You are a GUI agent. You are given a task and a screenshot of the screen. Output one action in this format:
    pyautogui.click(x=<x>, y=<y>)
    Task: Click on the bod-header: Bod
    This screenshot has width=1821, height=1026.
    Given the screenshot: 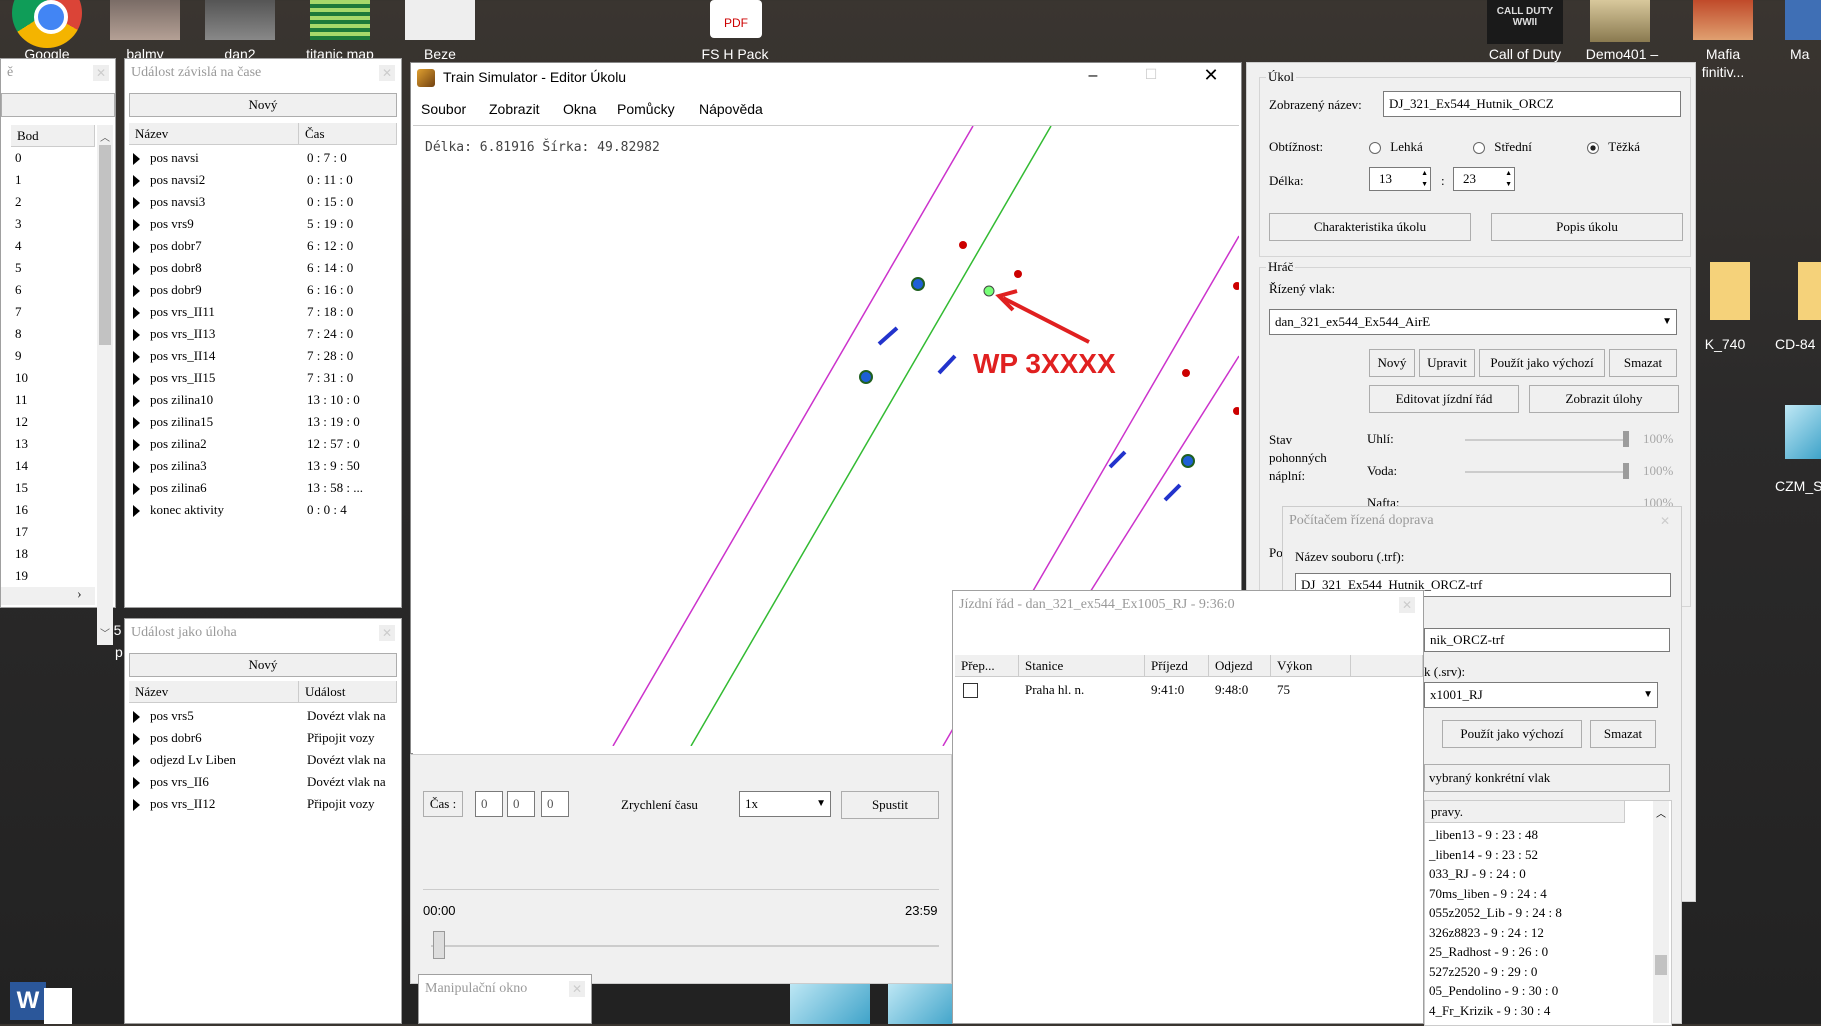 What is the action you would take?
    pyautogui.click(x=53, y=136)
    